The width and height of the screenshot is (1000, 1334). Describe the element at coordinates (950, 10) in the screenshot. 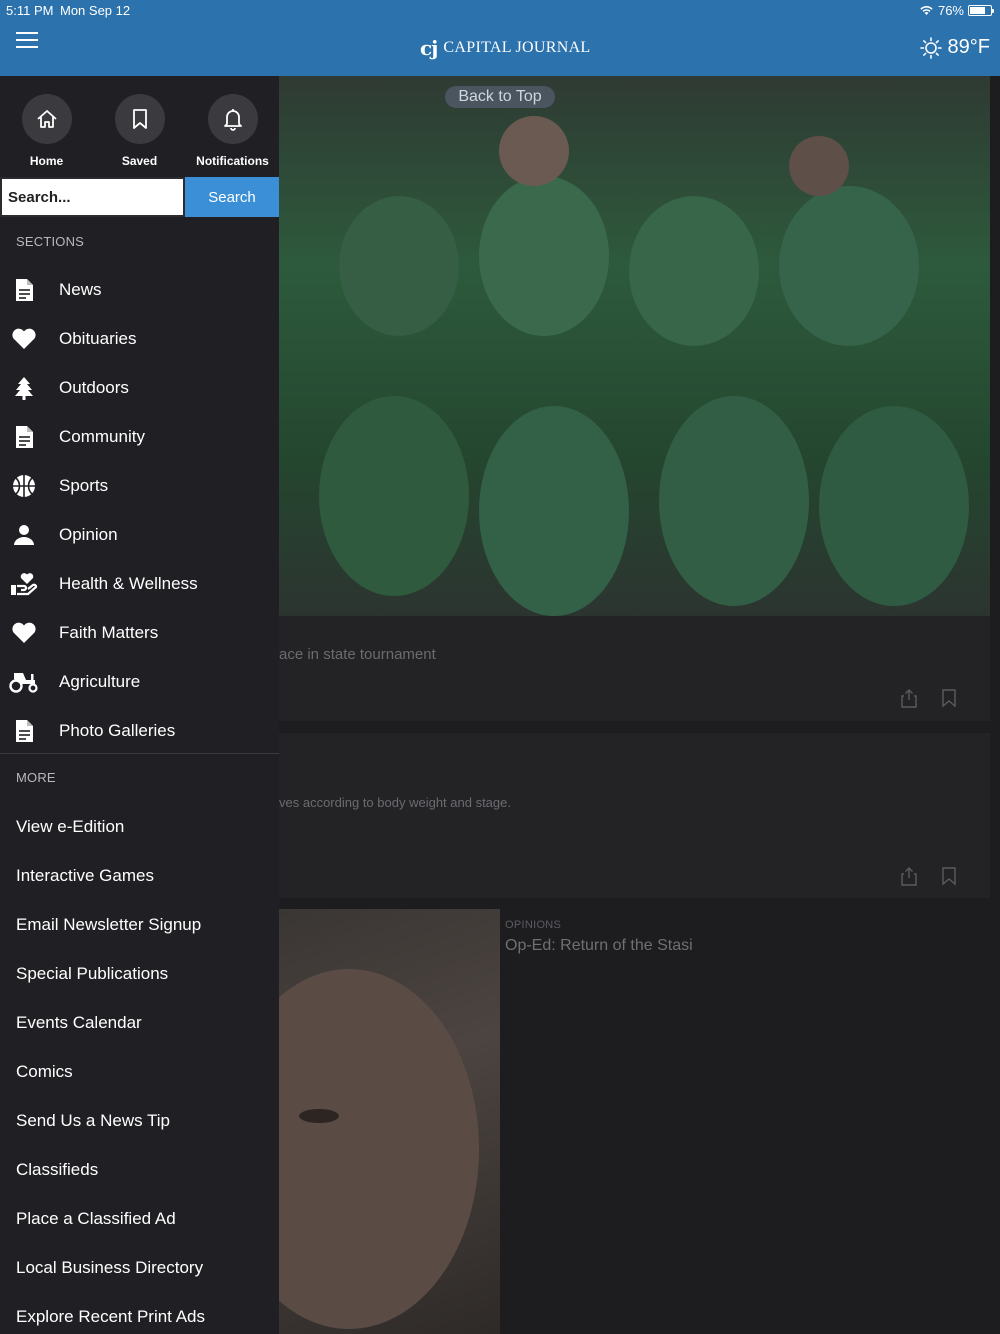

I see `battery-percent: 76%` at that location.